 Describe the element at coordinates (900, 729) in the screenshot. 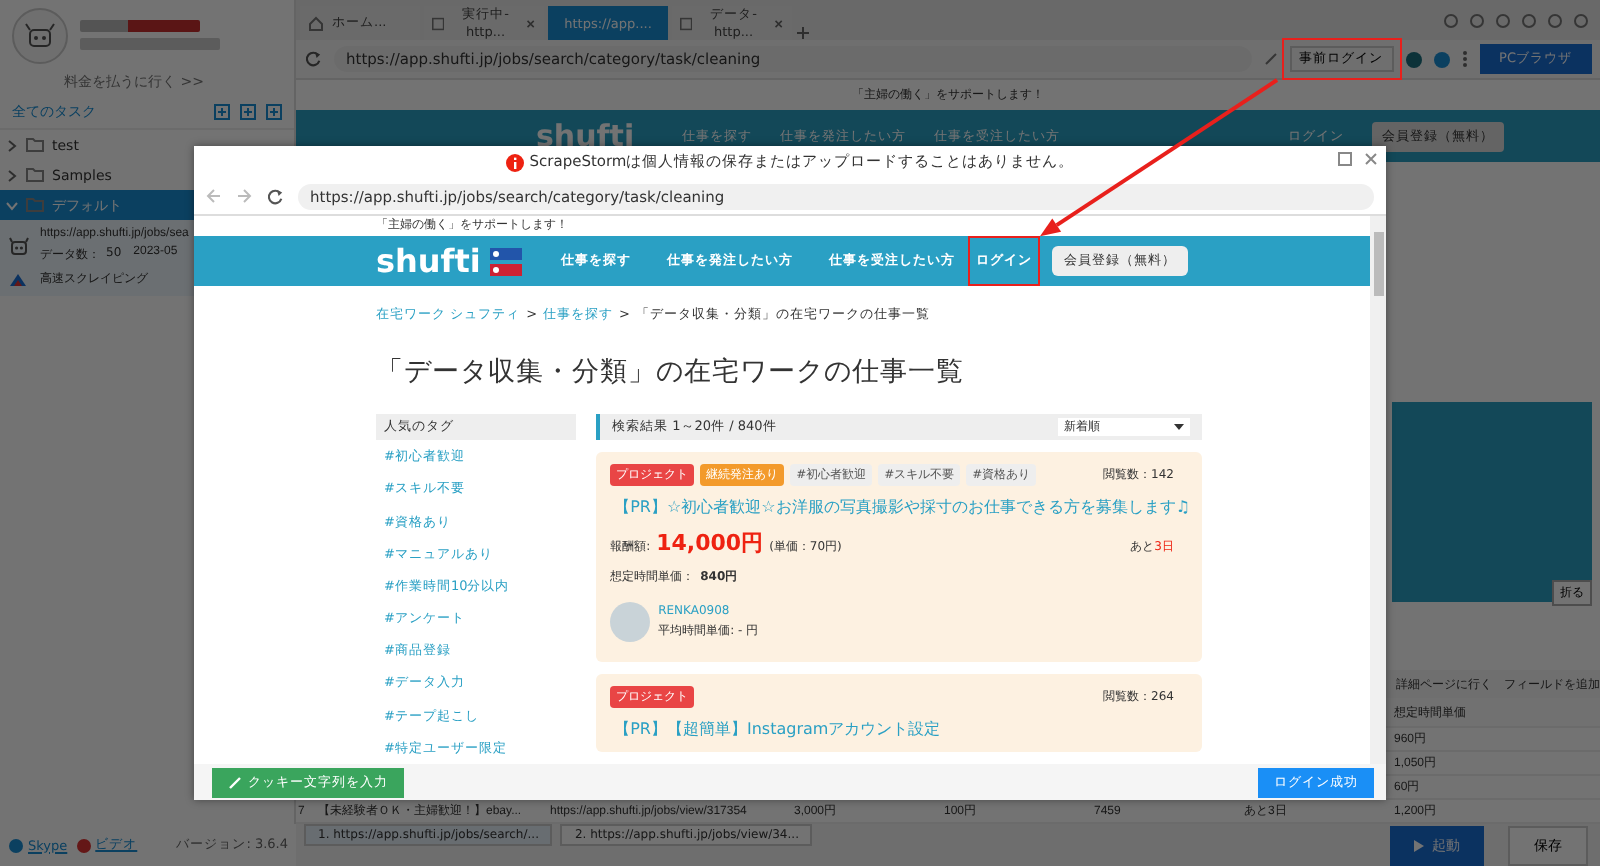

I see `job-title: 【PR】【超簡単】Instagramアカウント設定` at that location.